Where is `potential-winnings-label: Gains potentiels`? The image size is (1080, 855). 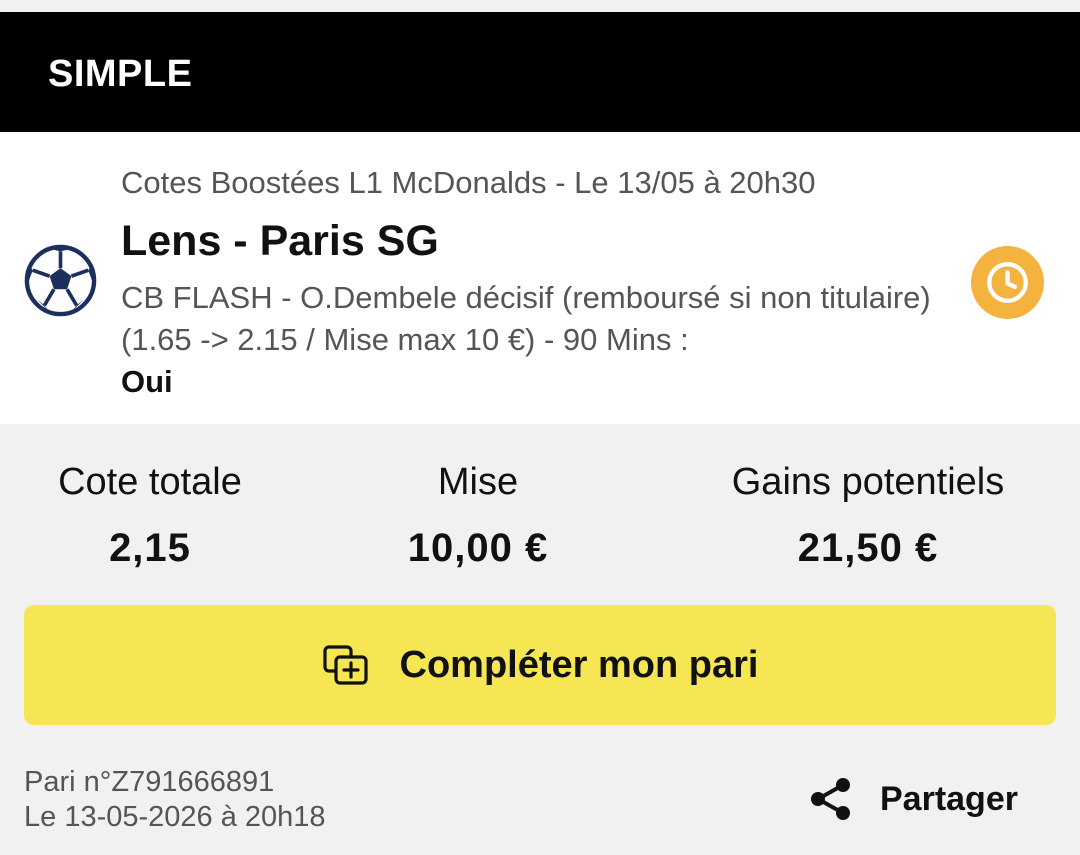
potential-winnings-label: Gains potentiels is located at coordinates (868, 482).